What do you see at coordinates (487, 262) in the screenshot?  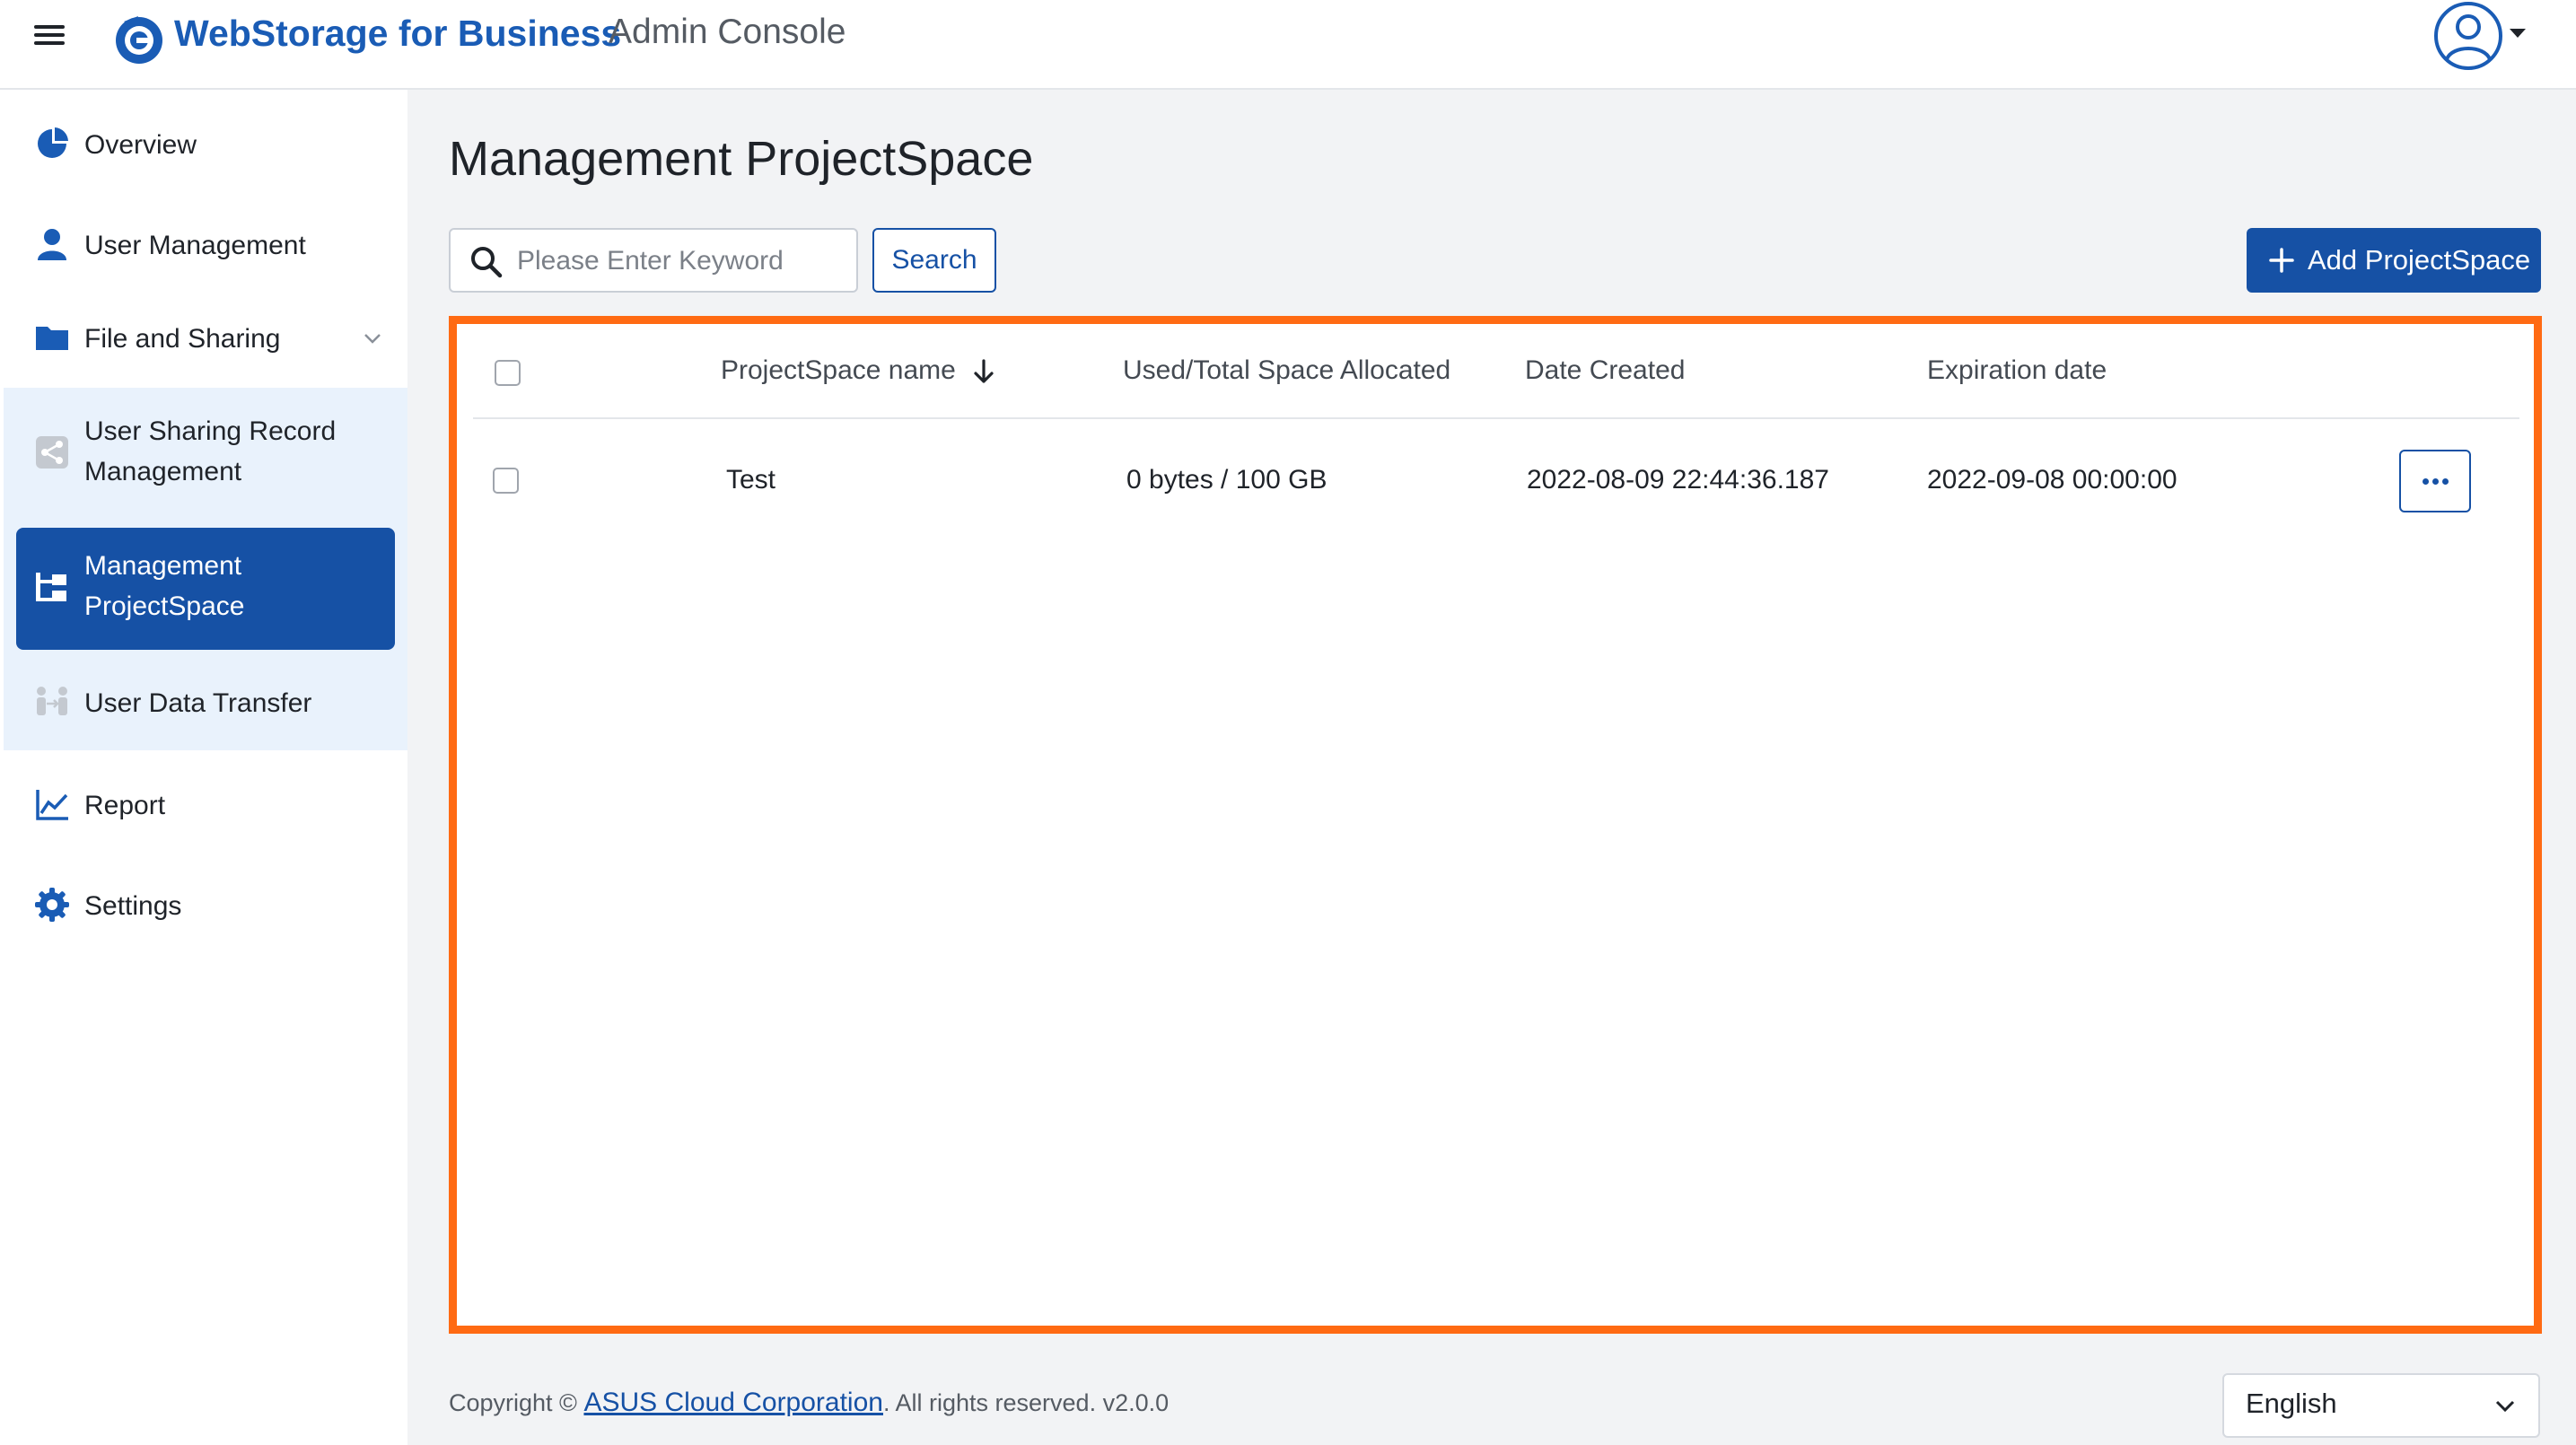 I see `search-icon` at bounding box center [487, 262].